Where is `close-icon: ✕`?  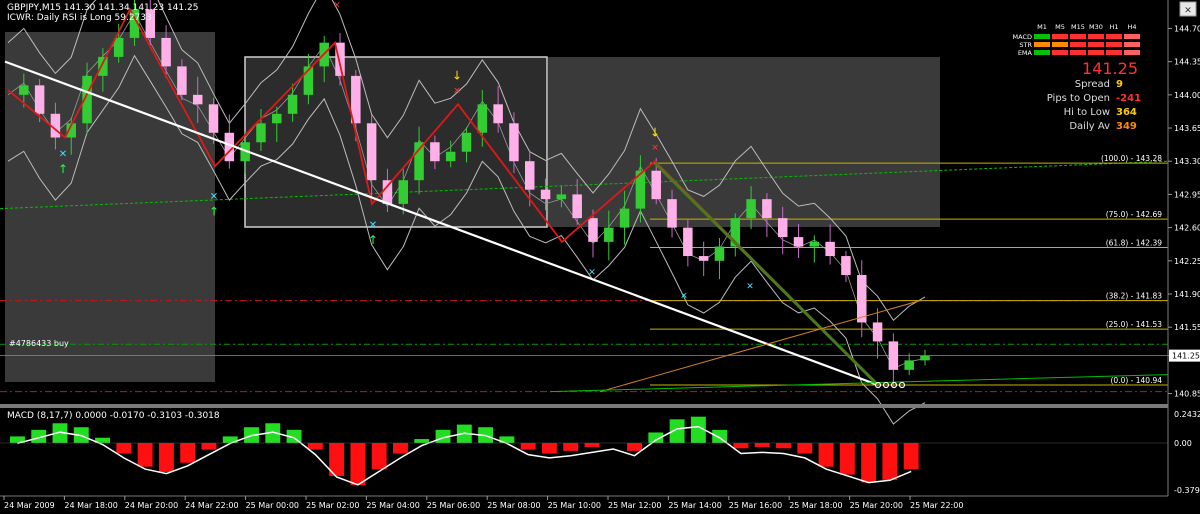 close-icon: ✕ is located at coordinates (1188, 9).